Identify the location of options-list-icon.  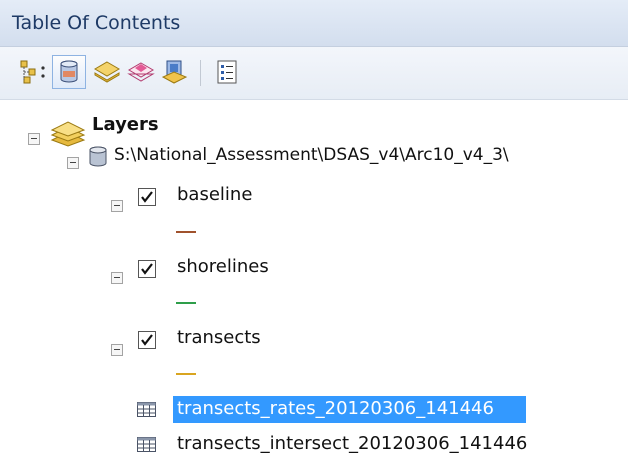
(227, 72).